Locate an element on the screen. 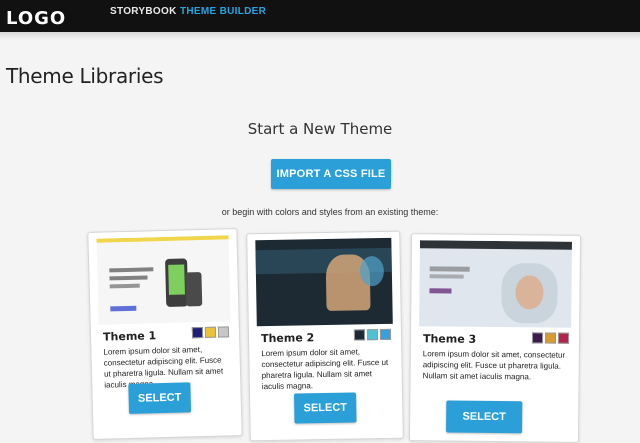  nav-storybook: STORYBOOK is located at coordinates (143, 11).